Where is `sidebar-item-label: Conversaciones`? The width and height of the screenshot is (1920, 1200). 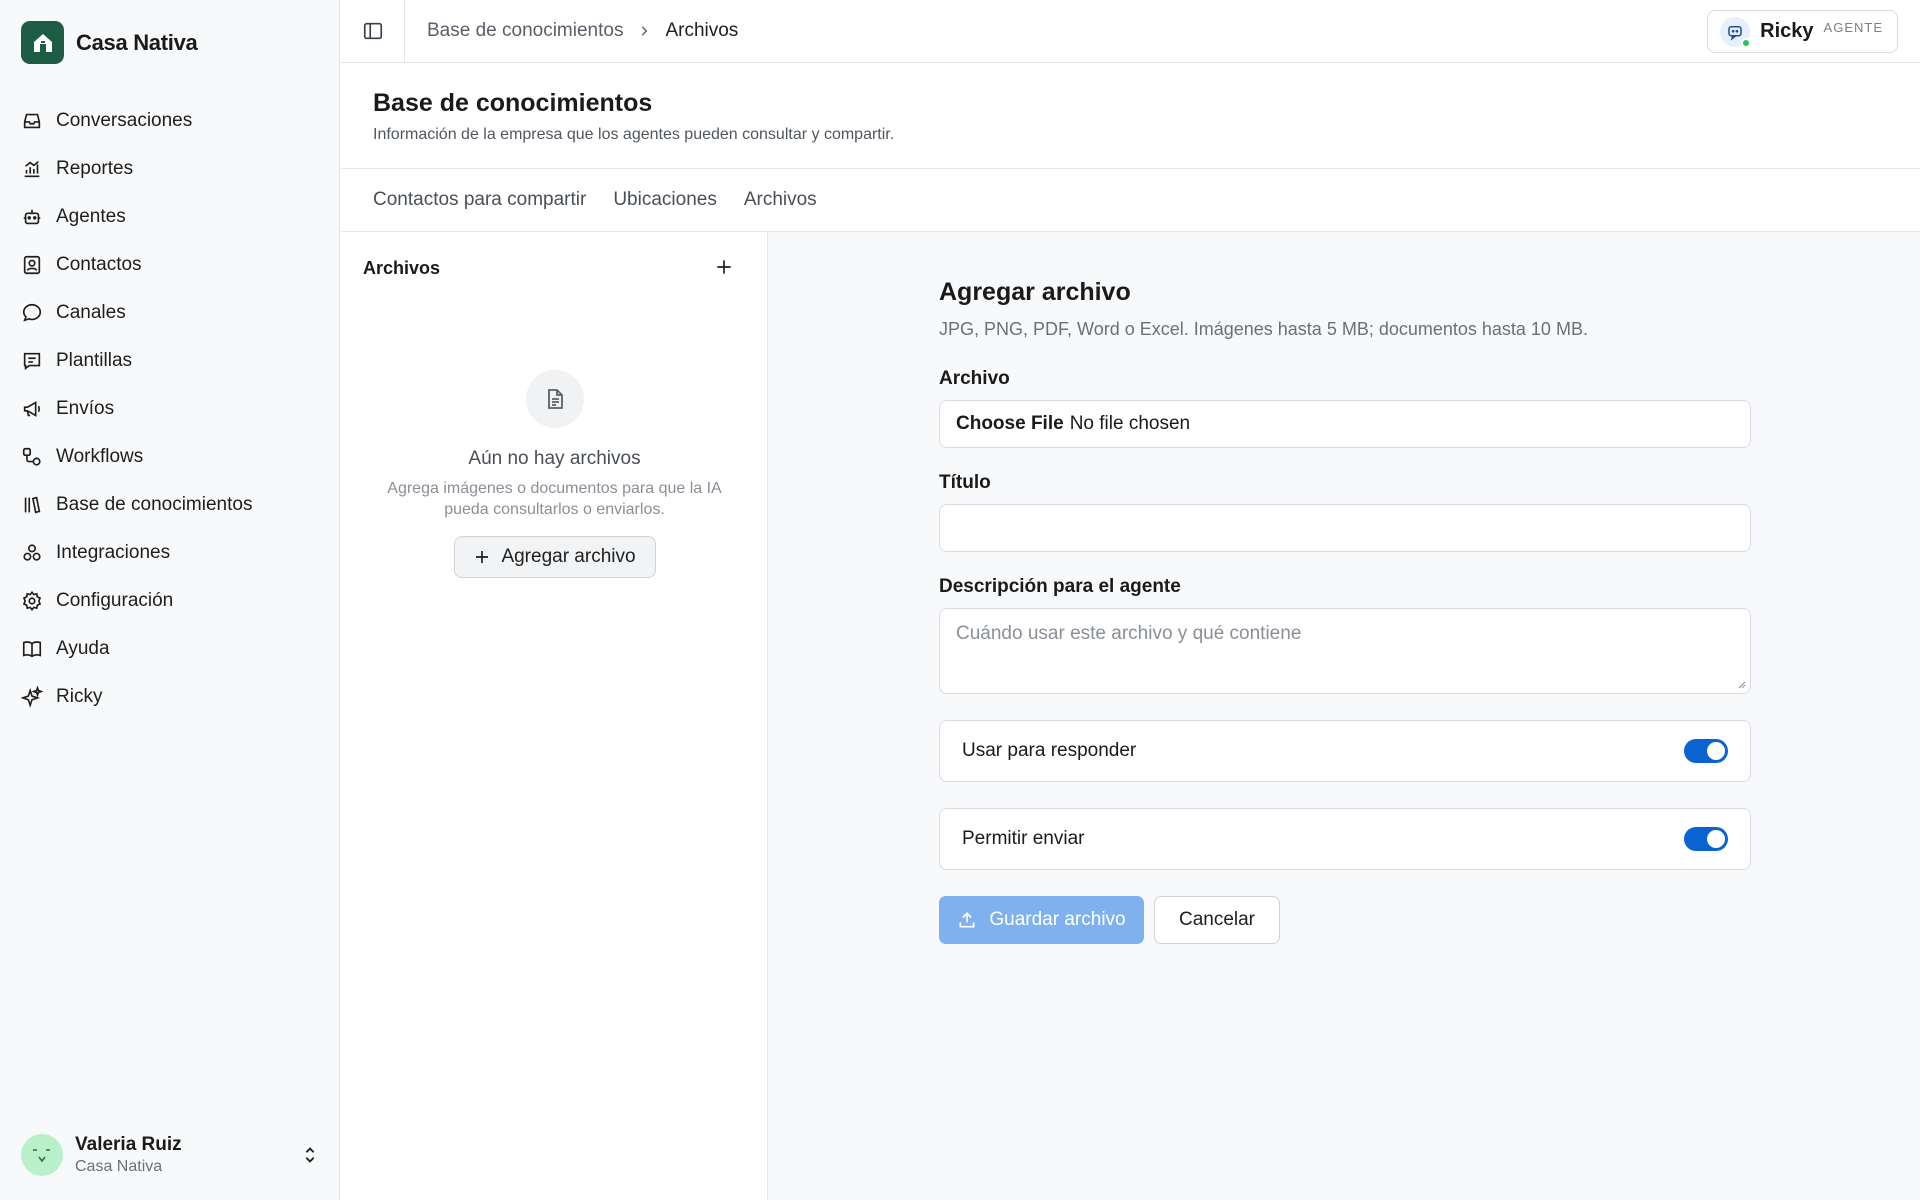 sidebar-item-label: Conversaciones is located at coordinates (124, 120).